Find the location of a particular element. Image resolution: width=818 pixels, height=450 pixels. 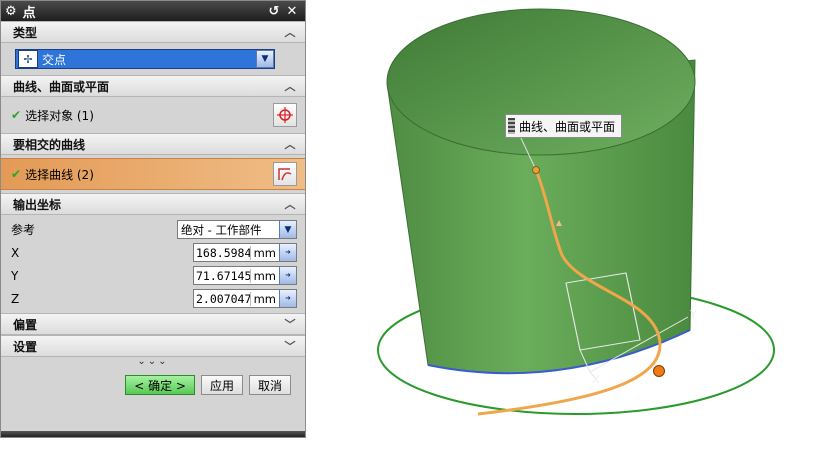

select-curve-row: ✔ 选择曲线 (2) is located at coordinates (153, 174).